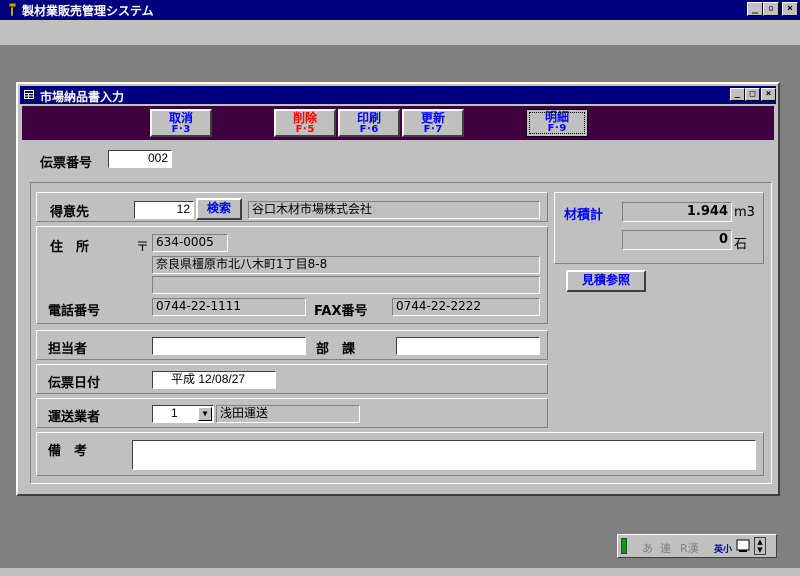 The width and height of the screenshot is (800, 576). What do you see at coordinates (584, 215) in the screenshot?
I see `volume-label: 材積計` at bounding box center [584, 215].